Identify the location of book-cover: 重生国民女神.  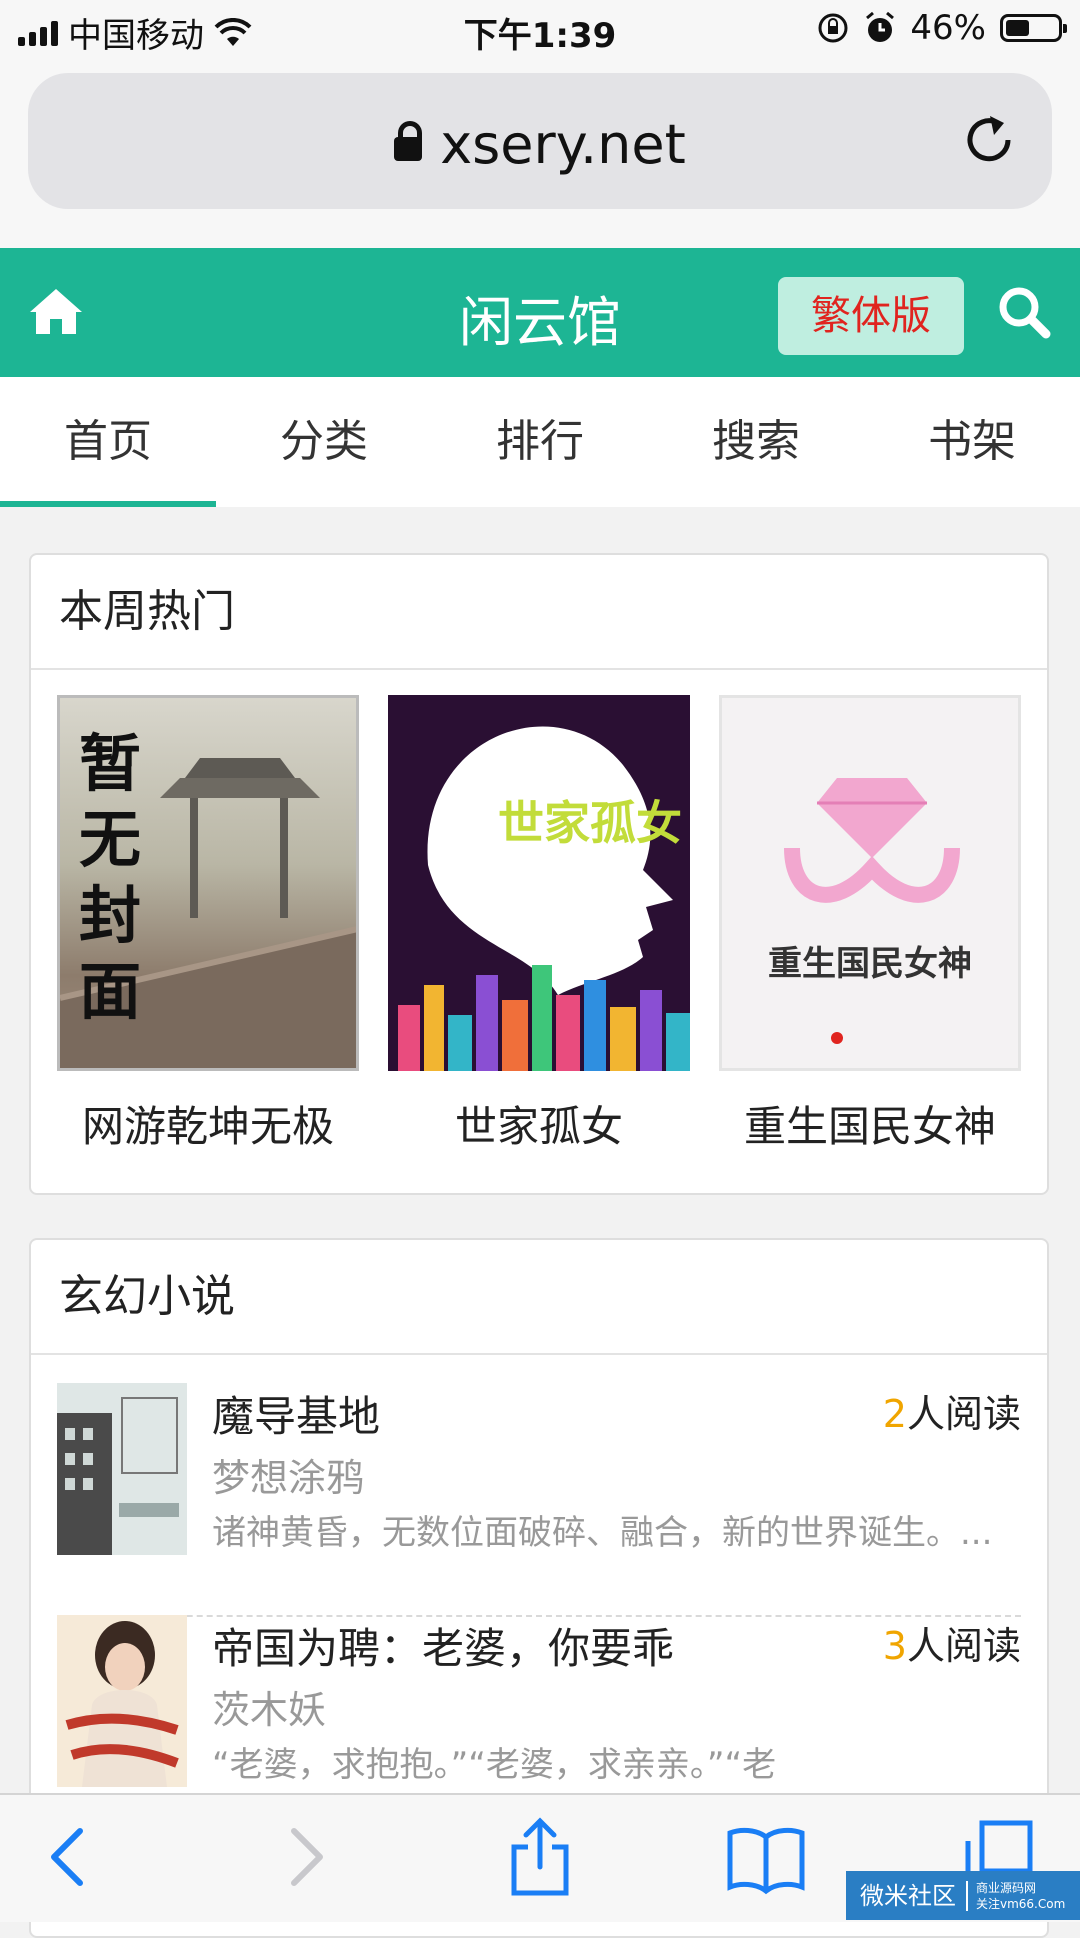
(870, 883).